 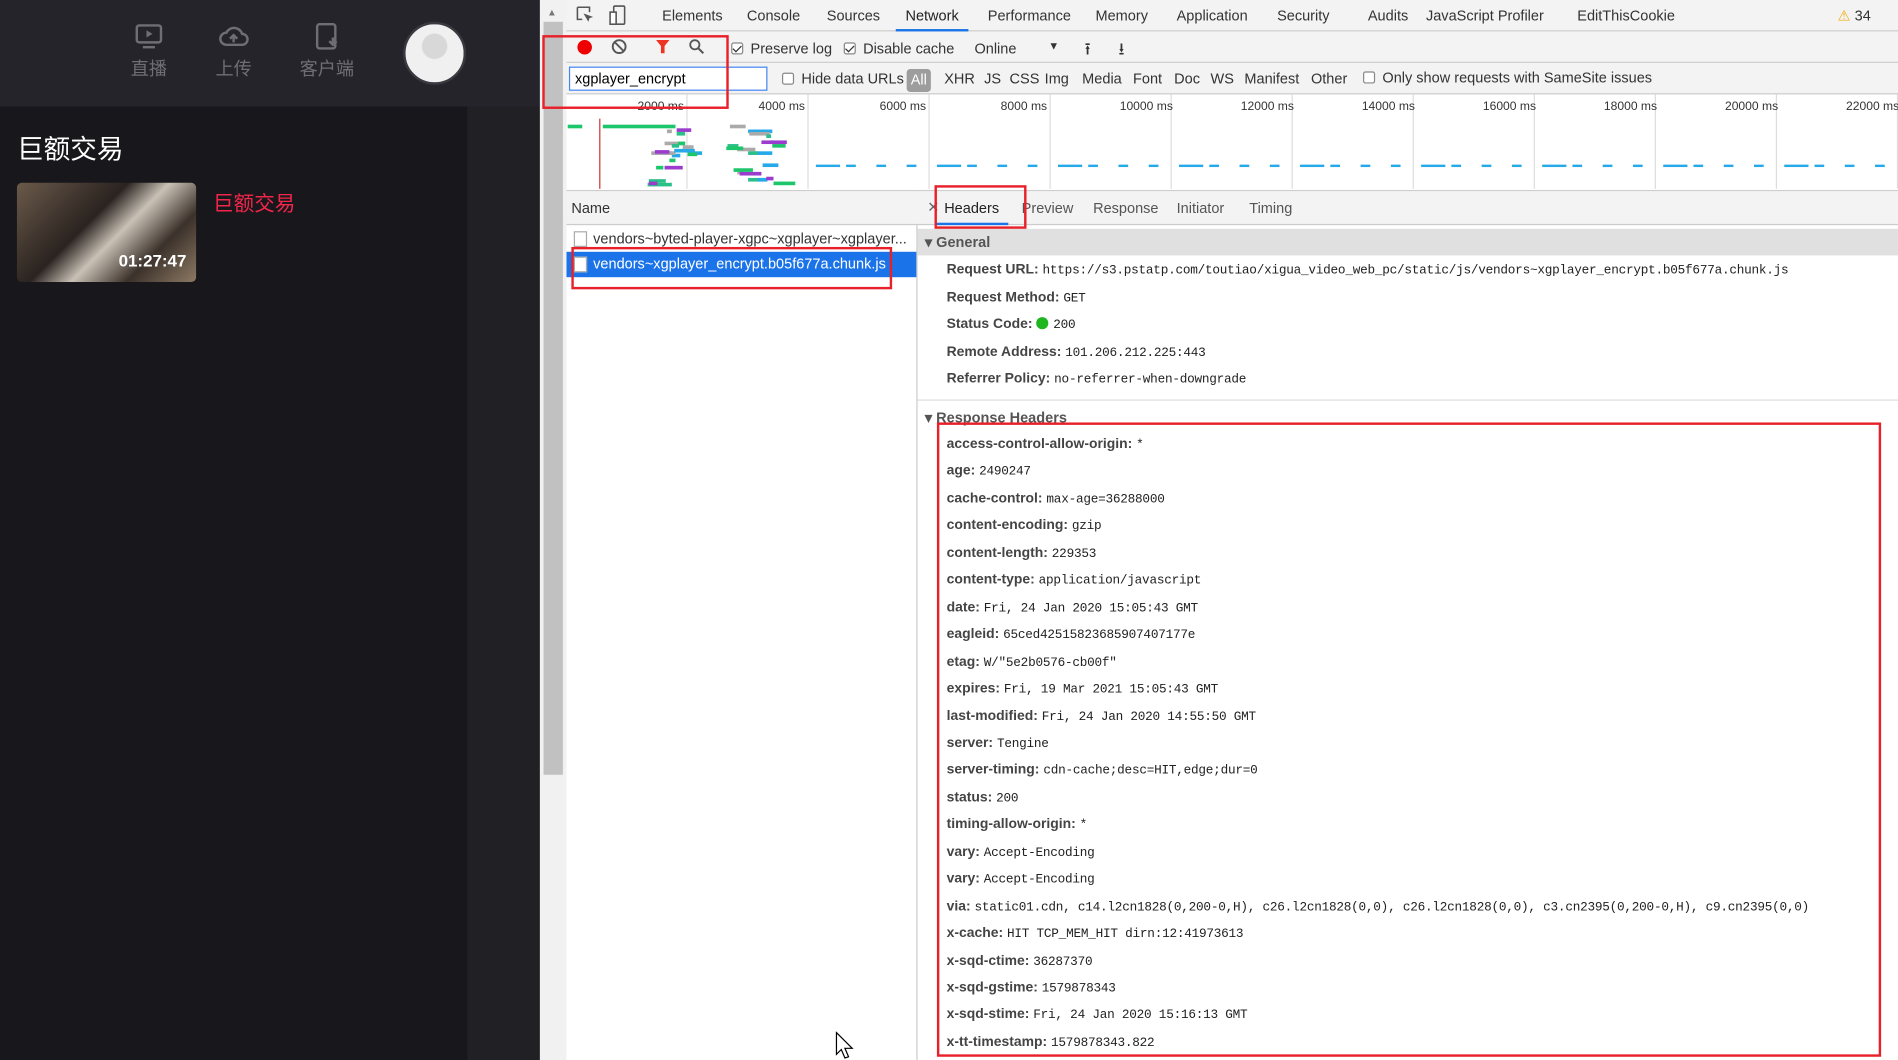 I want to click on highlight-box-headers-tab, so click(x=980, y=207).